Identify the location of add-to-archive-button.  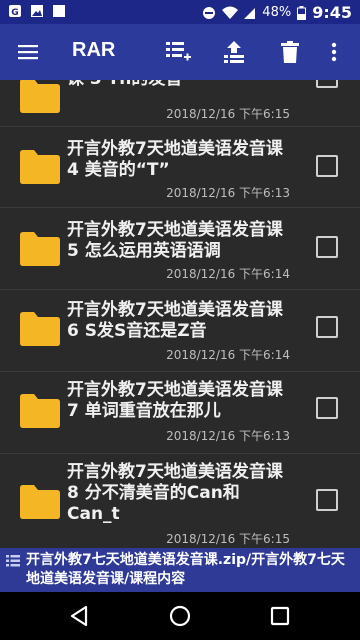
(178, 52).